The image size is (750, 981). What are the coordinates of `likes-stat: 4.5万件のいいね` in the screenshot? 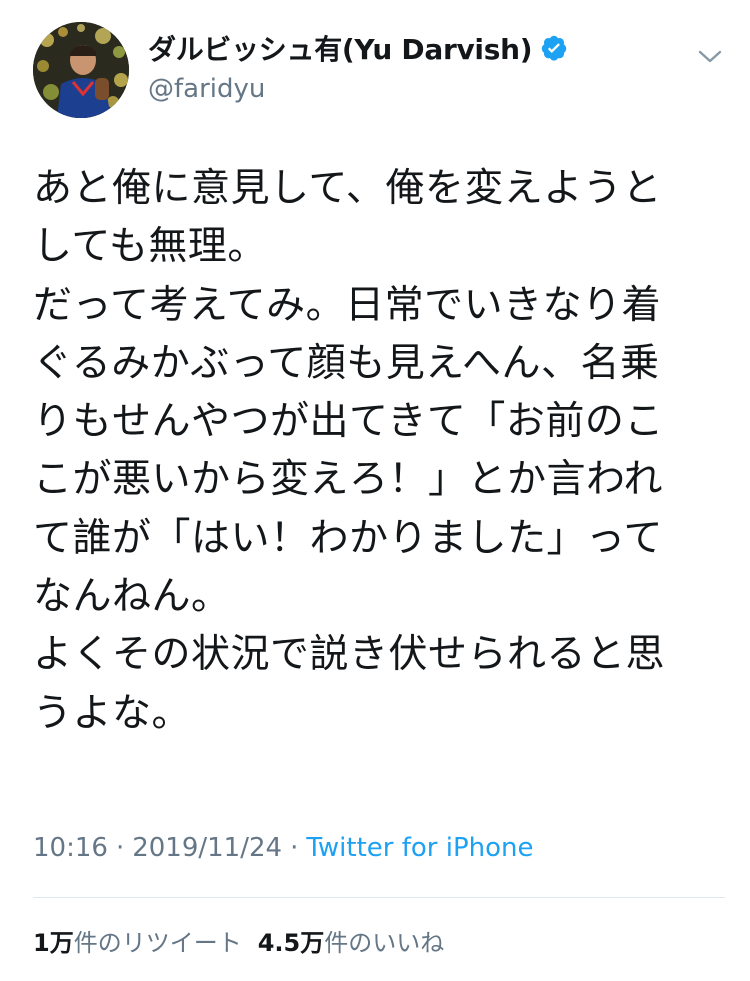 It's located at (351, 943).